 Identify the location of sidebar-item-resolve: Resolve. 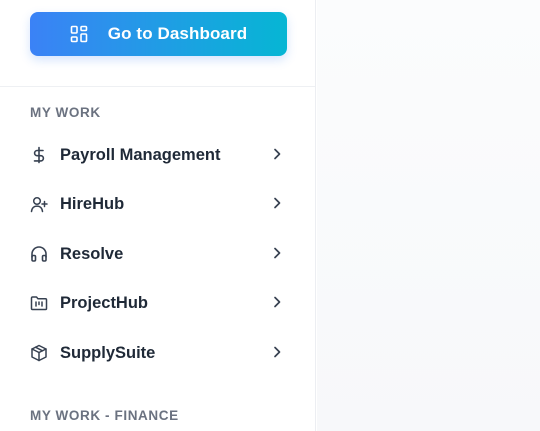
(160, 254).